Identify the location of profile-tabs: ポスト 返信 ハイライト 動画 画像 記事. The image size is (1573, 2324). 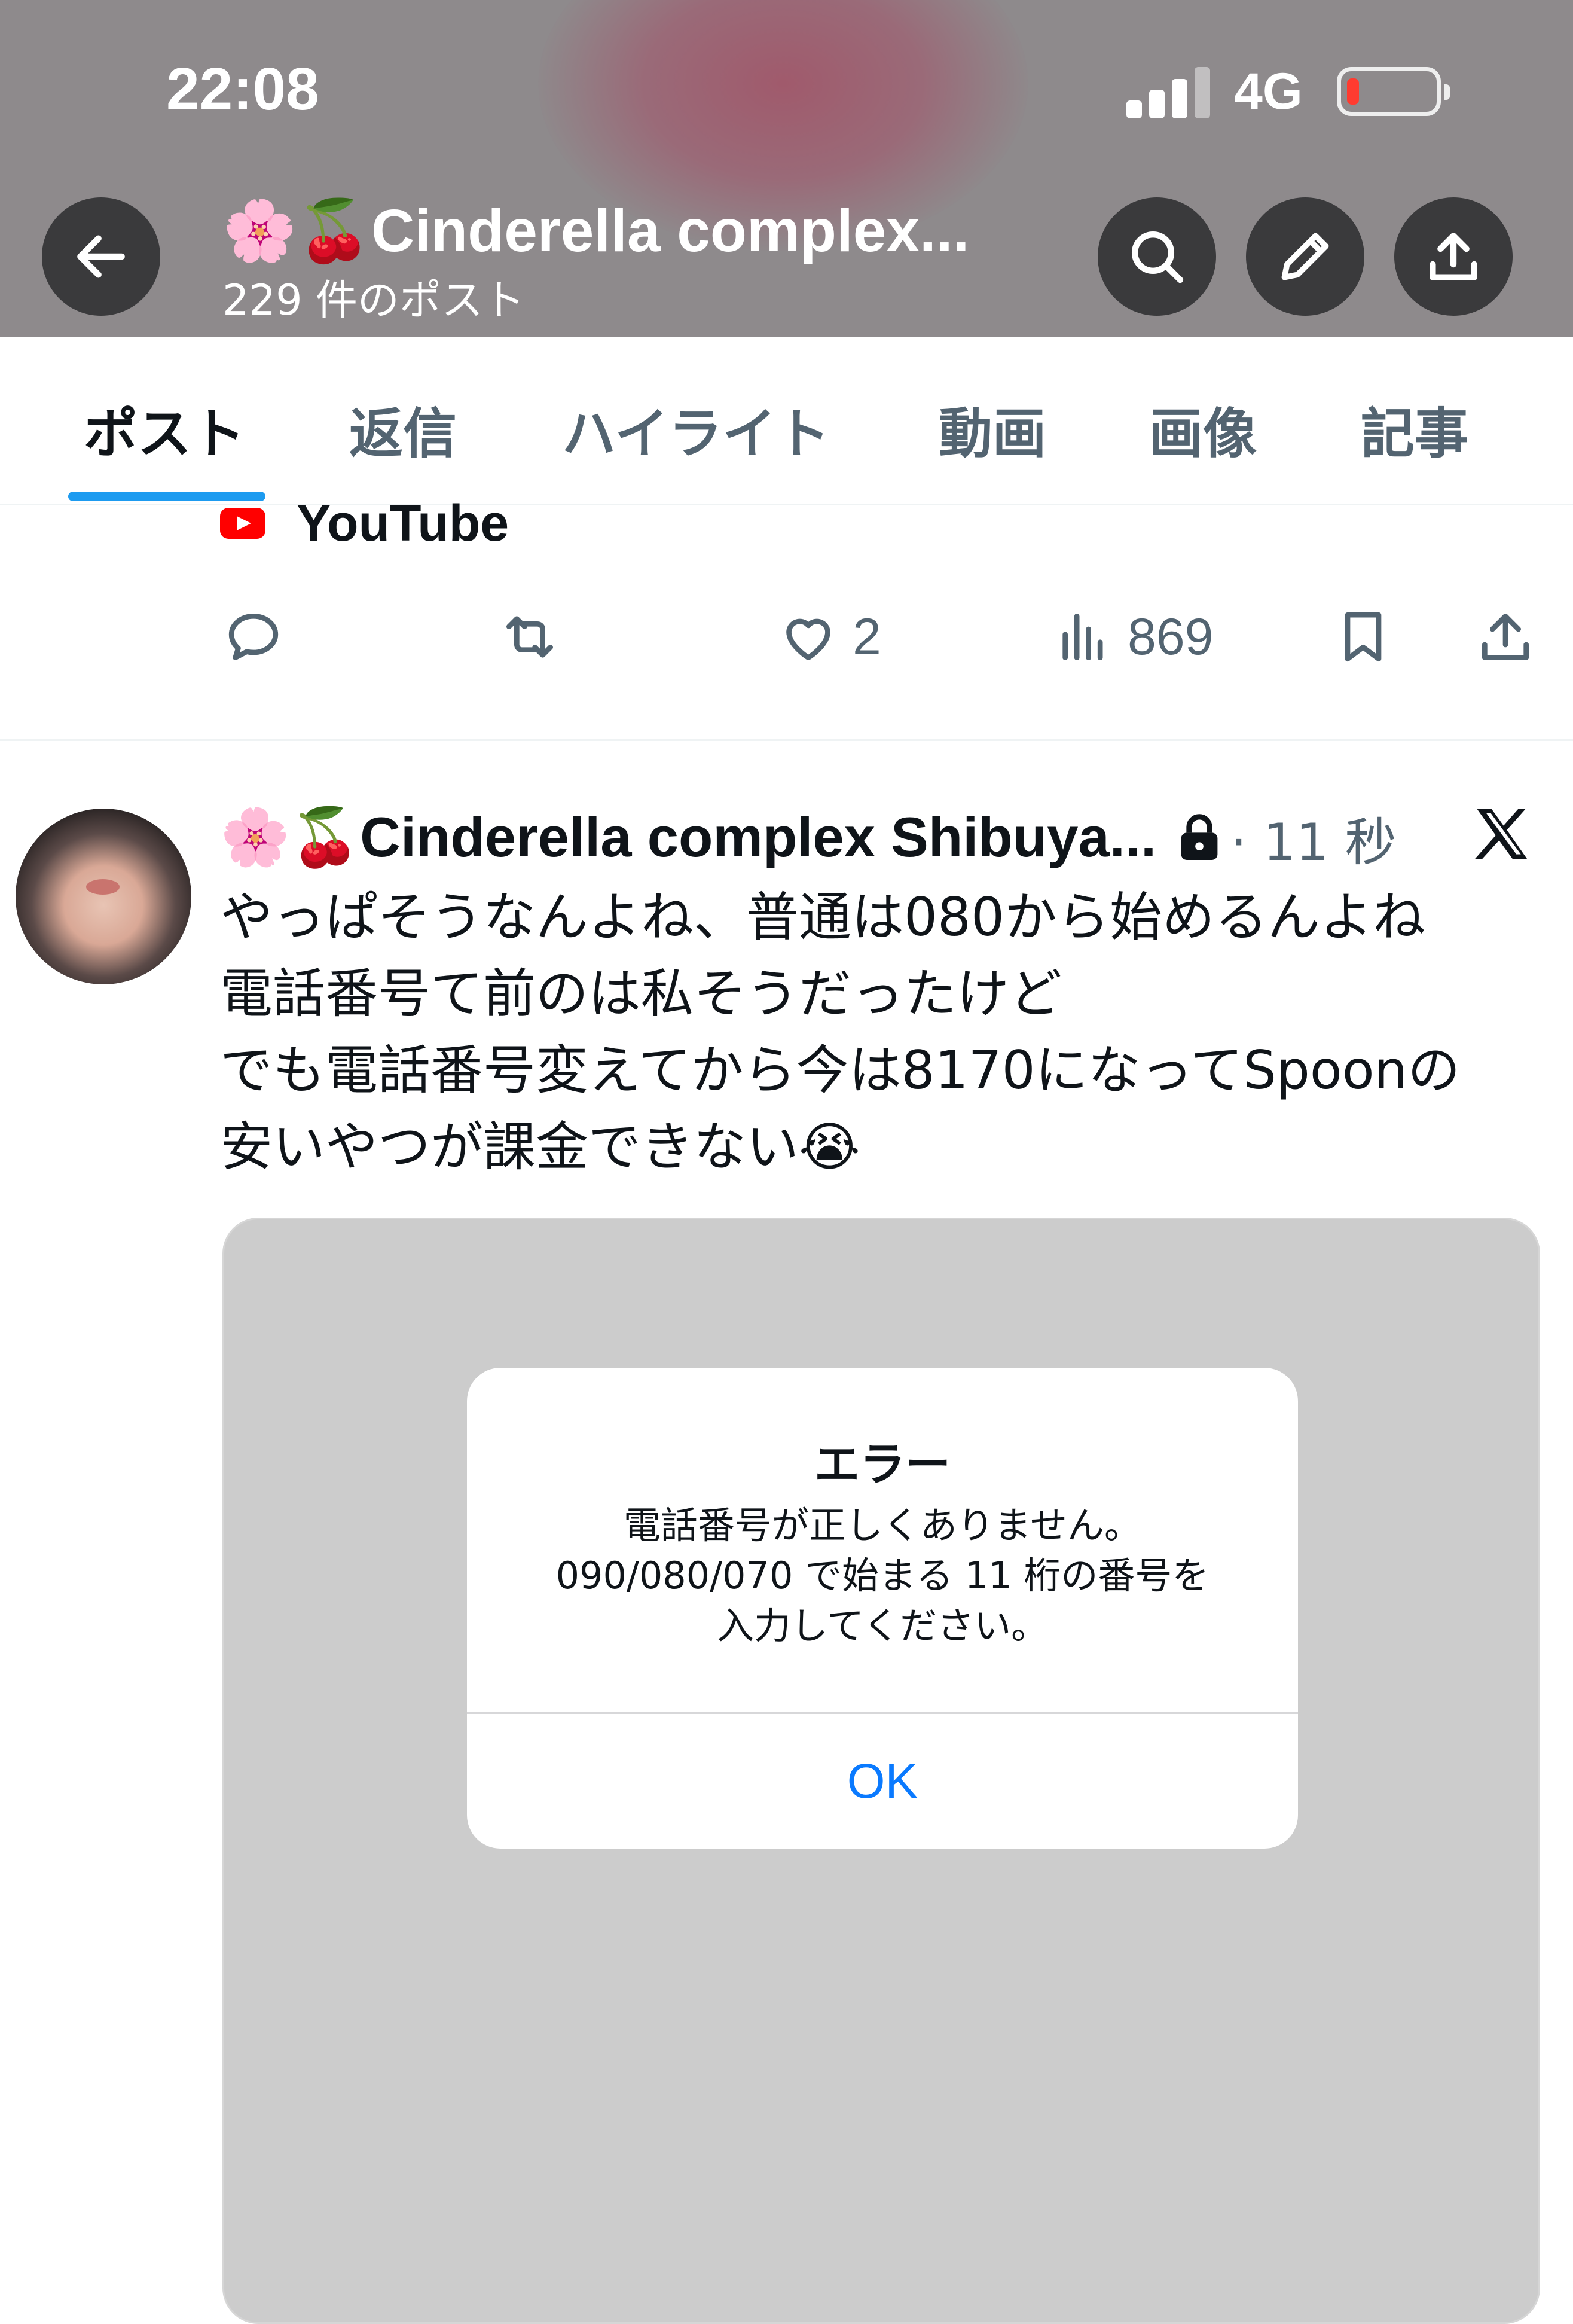
(786, 421).